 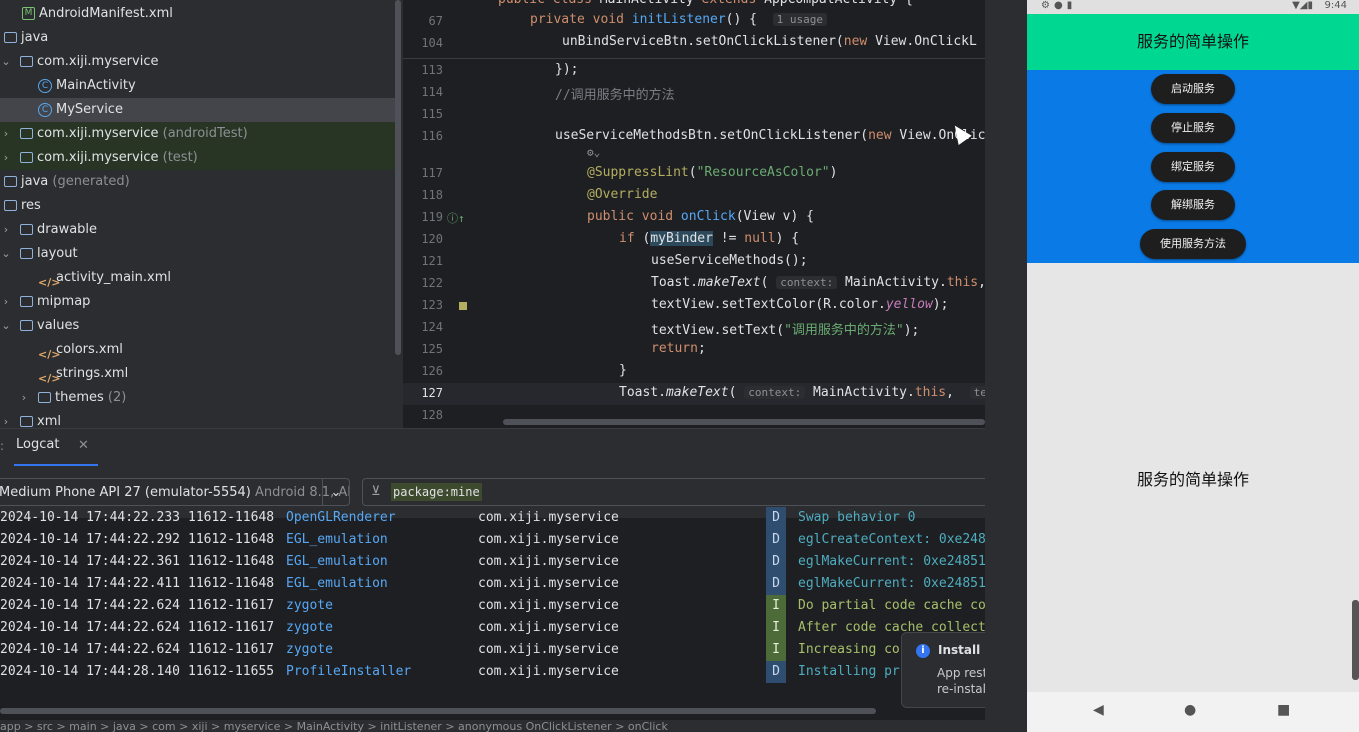 I want to click on override-gutter-icon: ⓘ↑, so click(x=456, y=218).